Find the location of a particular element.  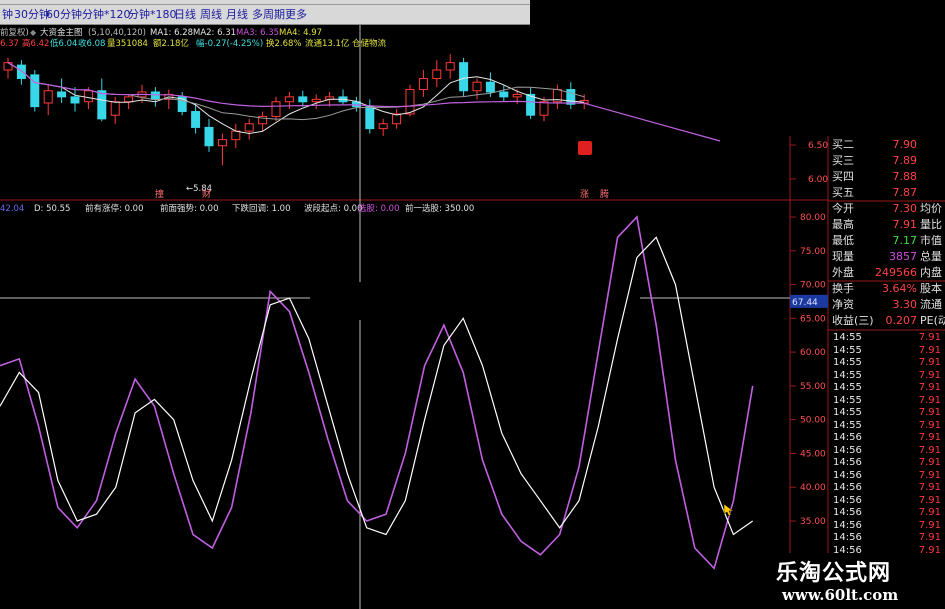

ma2-value: MA2: 6.31 is located at coordinates (214, 33).